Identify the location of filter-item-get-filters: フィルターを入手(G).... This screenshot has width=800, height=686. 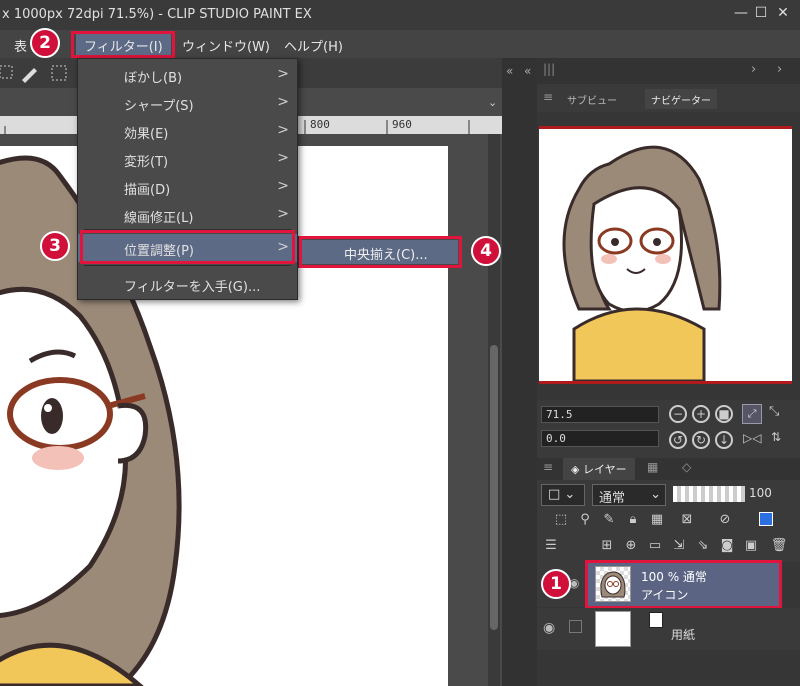
(187, 284).